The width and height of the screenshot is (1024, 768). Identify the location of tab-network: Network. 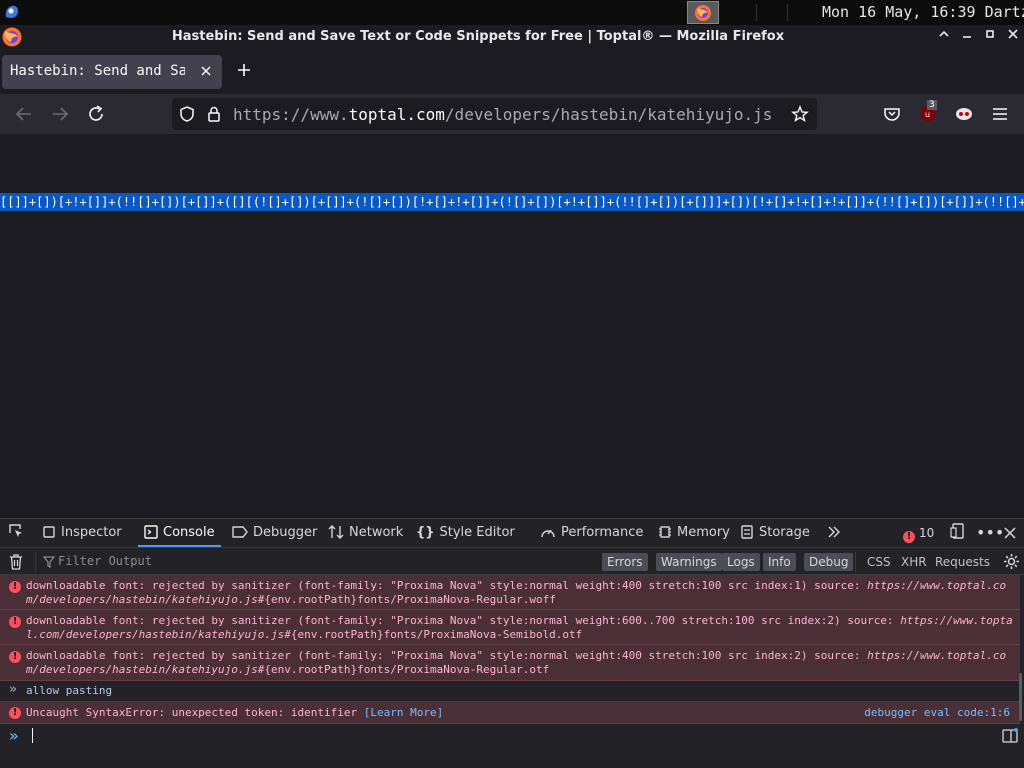
(365, 533).